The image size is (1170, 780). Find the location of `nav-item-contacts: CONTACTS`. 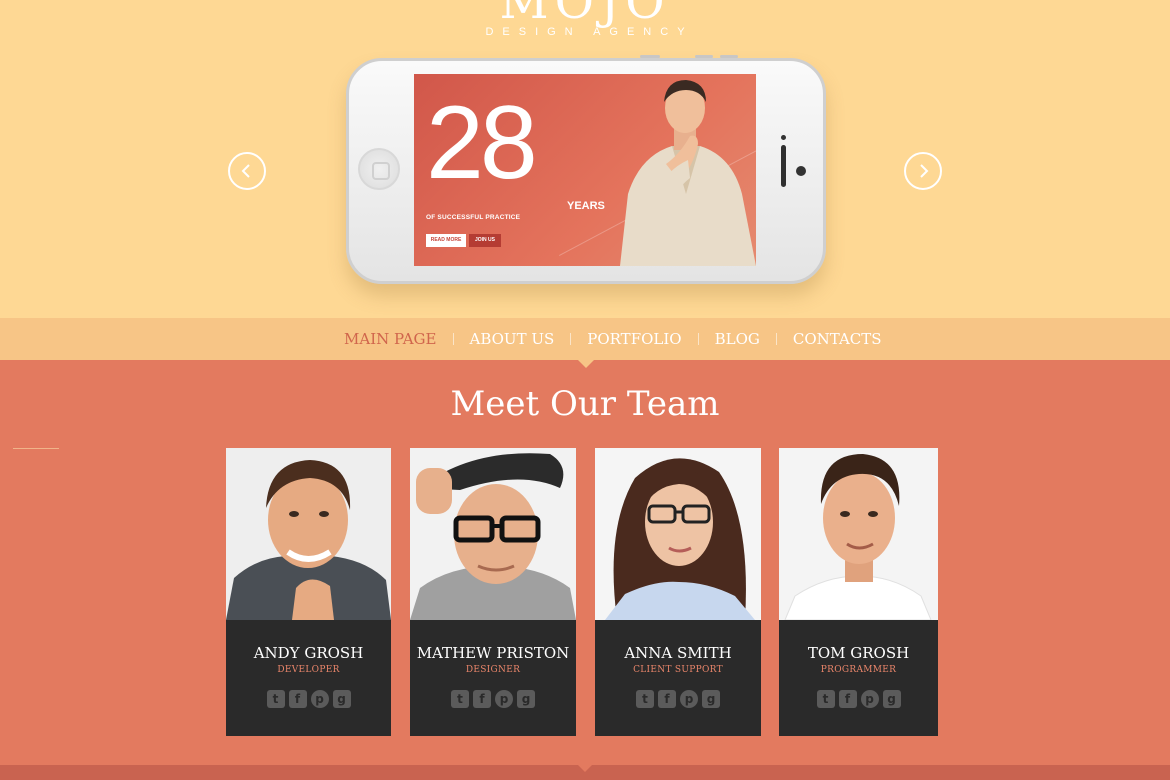

nav-item-contacts: CONTACTS is located at coordinates (837, 339).